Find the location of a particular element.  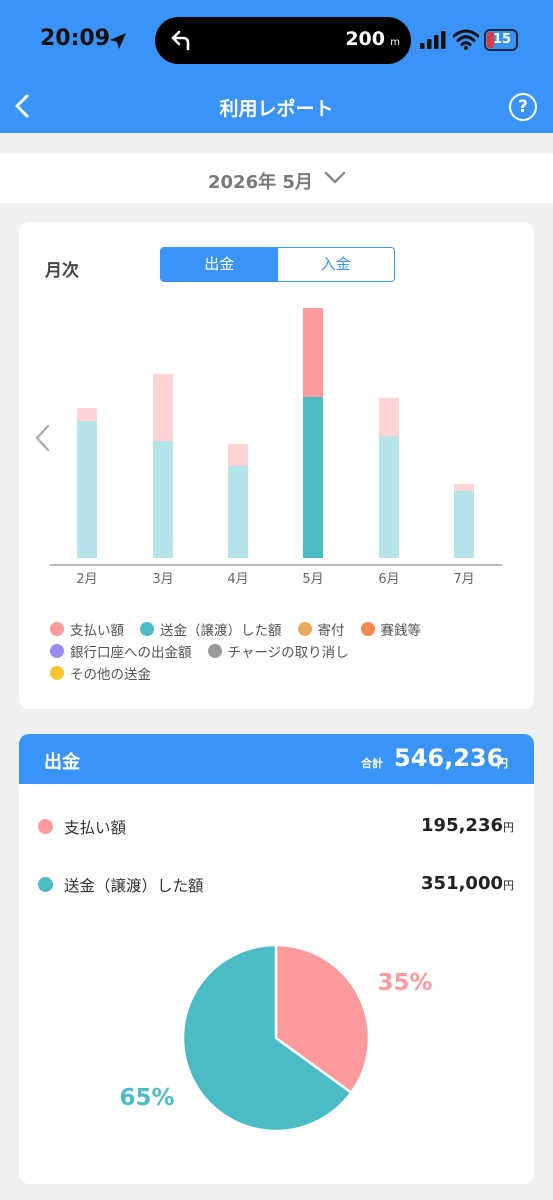

legend-row: その他の送金 is located at coordinates (285, 673).